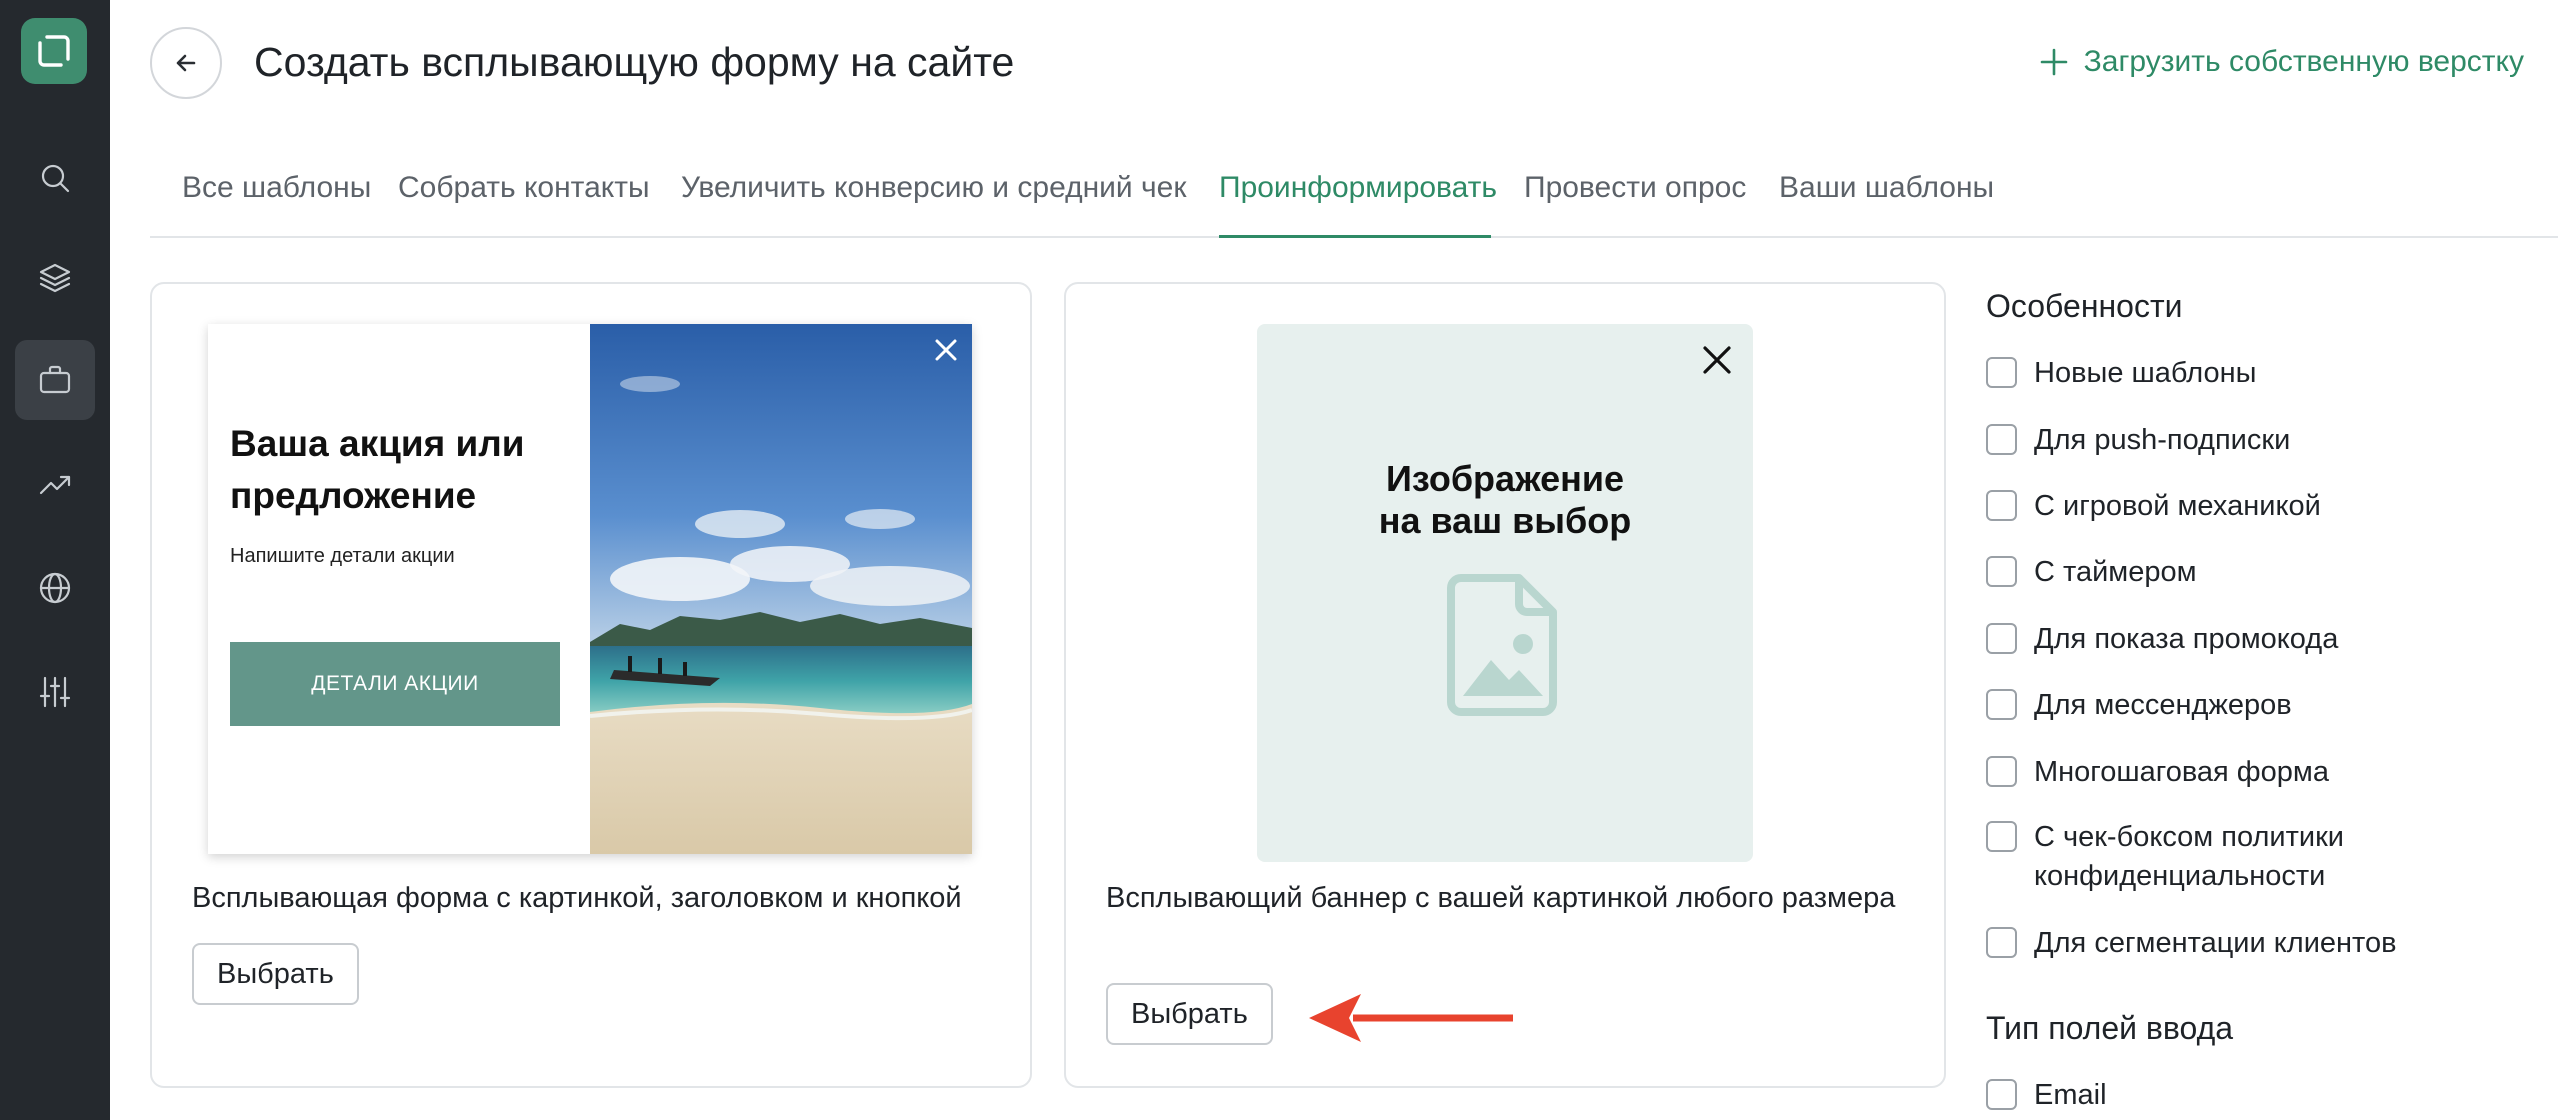 Image resolution: width=2576 pixels, height=1120 pixels. I want to click on filter-email: Email, so click(2046, 1095).